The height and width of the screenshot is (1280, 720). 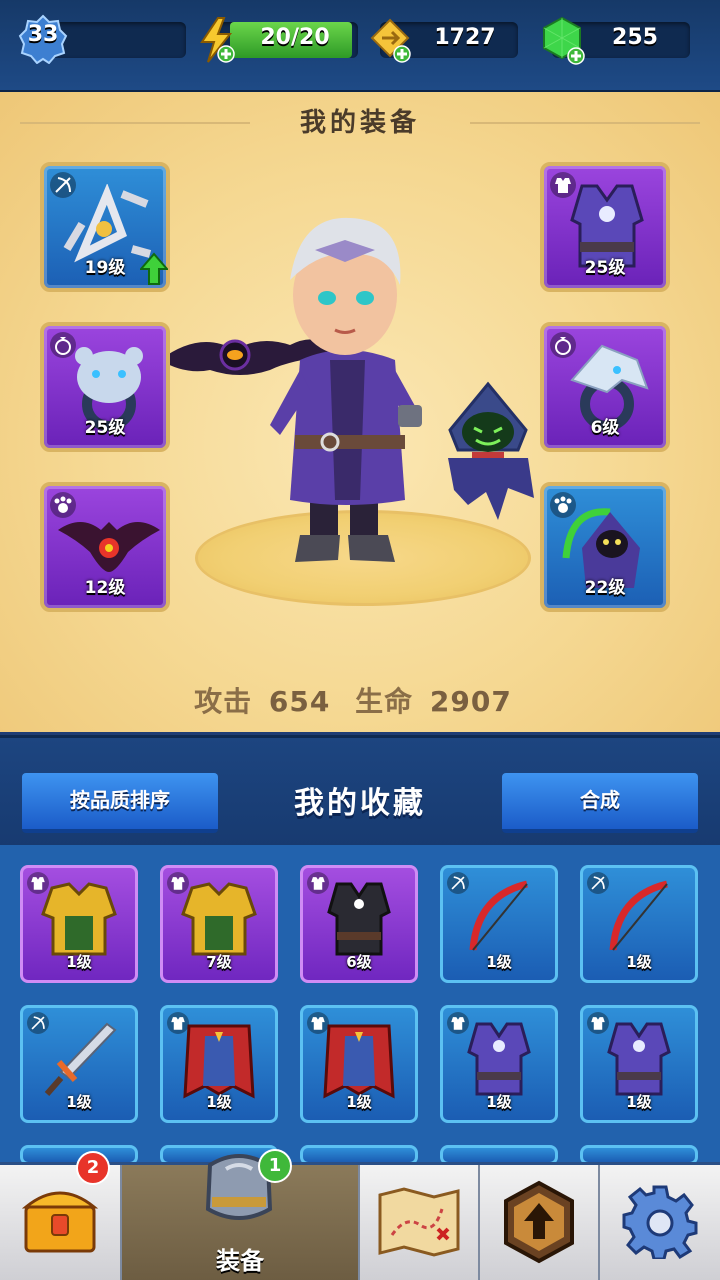 What do you see at coordinates (295, 37) in the screenshot?
I see `energy-value: 20/20` at bounding box center [295, 37].